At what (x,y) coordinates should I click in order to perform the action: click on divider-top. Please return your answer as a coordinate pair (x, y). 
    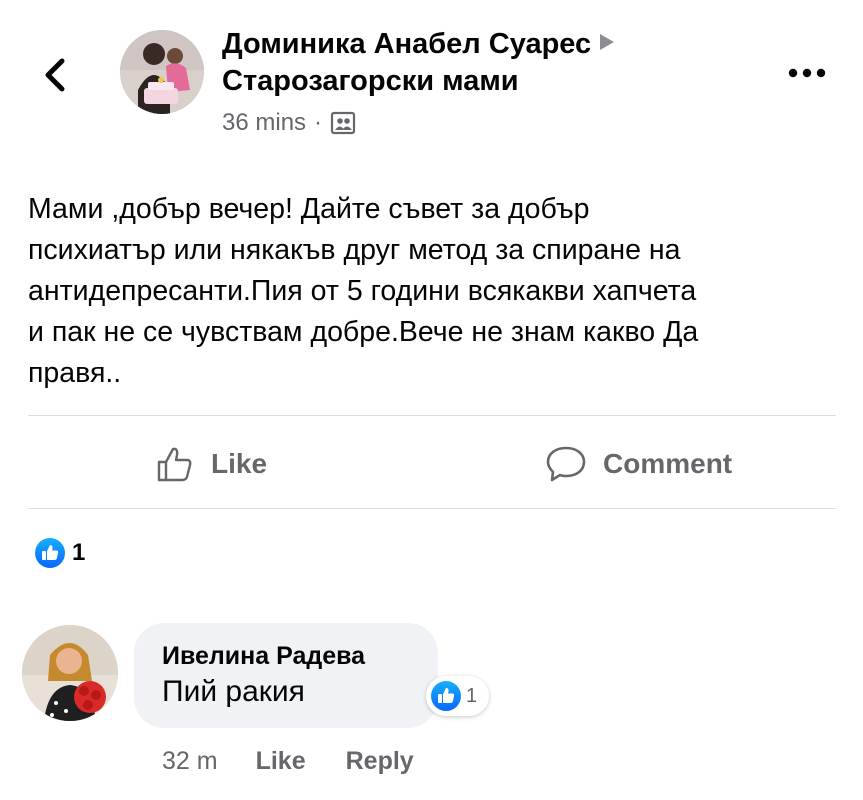
    Looking at the image, I should click on (432, 415).